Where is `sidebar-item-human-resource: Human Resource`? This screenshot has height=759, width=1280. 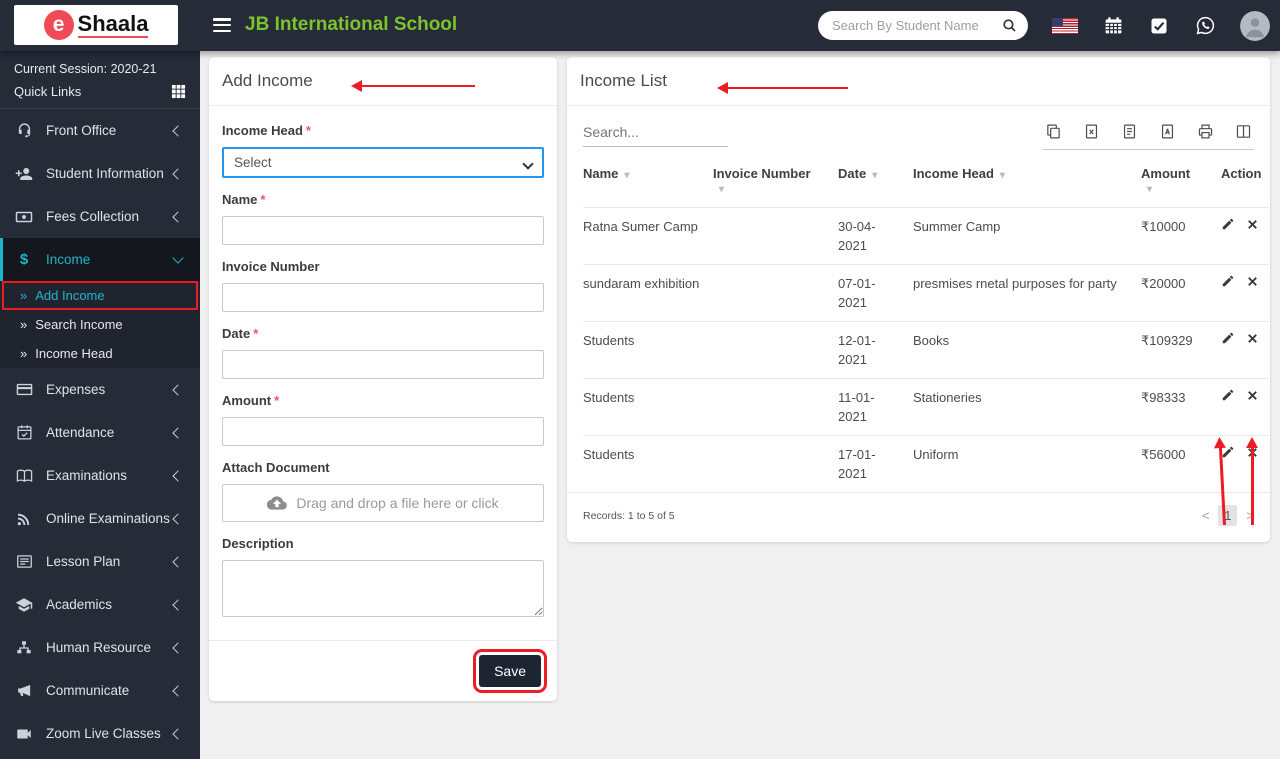
sidebar-item-human-resource: Human Resource is located at coordinates (100, 647).